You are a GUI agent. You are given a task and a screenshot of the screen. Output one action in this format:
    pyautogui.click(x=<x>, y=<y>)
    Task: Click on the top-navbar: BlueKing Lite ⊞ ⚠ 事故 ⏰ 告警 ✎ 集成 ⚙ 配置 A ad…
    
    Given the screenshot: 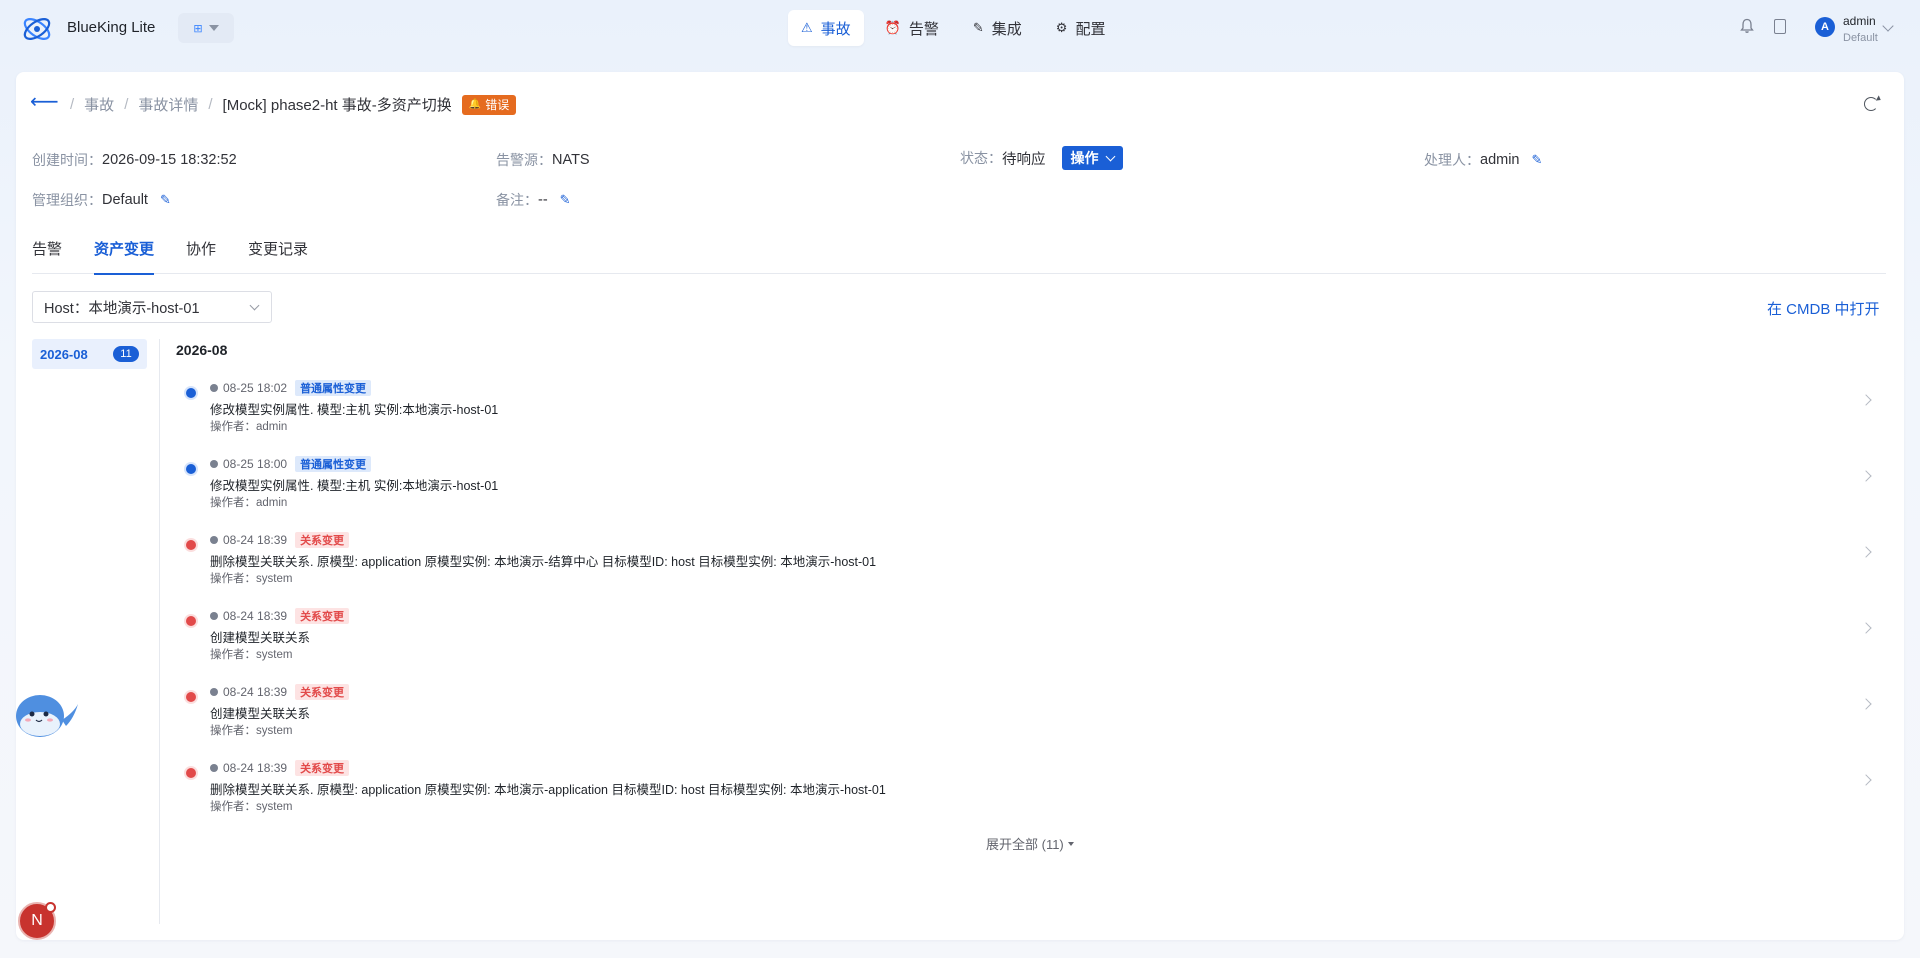 What is the action you would take?
    pyautogui.click(x=960, y=28)
    